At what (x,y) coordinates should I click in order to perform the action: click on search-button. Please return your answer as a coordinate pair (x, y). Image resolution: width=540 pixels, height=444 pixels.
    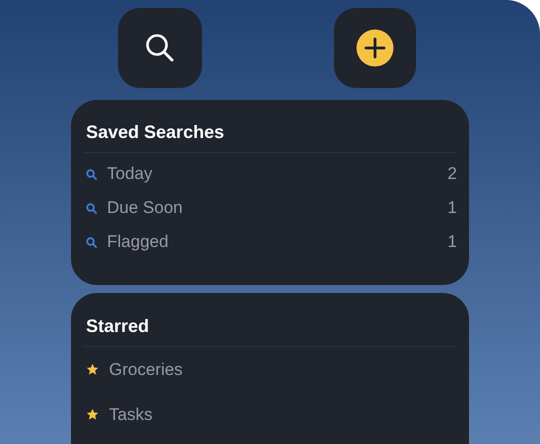
    Looking at the image, I should click on (160, 48).